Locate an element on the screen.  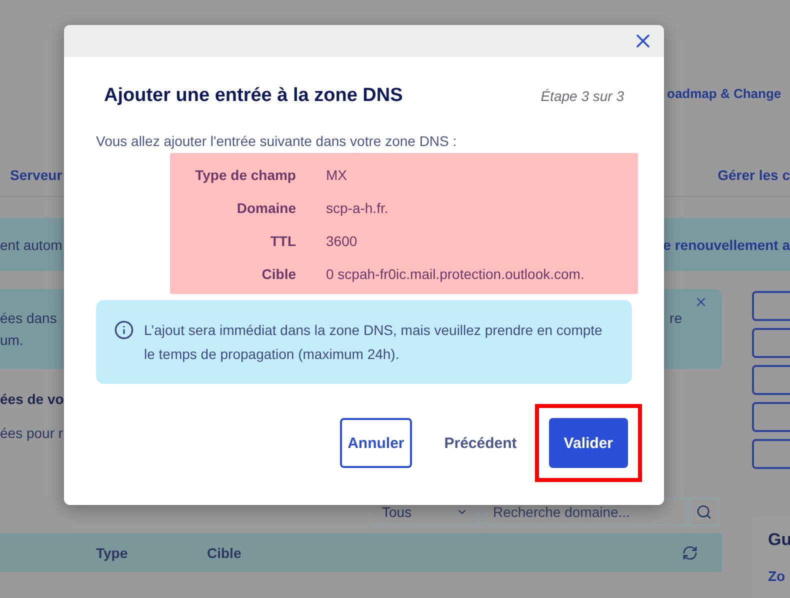
banner-link: e renouvellement a is located at coordinates (726, 244).